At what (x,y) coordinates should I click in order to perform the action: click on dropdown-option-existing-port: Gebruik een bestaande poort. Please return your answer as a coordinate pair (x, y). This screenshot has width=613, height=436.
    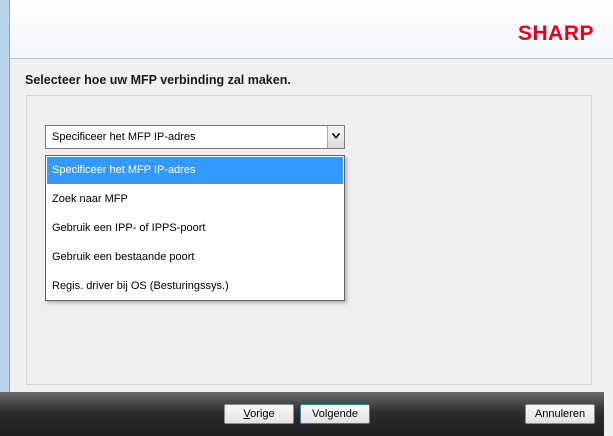
    Looking at the image, I should click on (195, 257).